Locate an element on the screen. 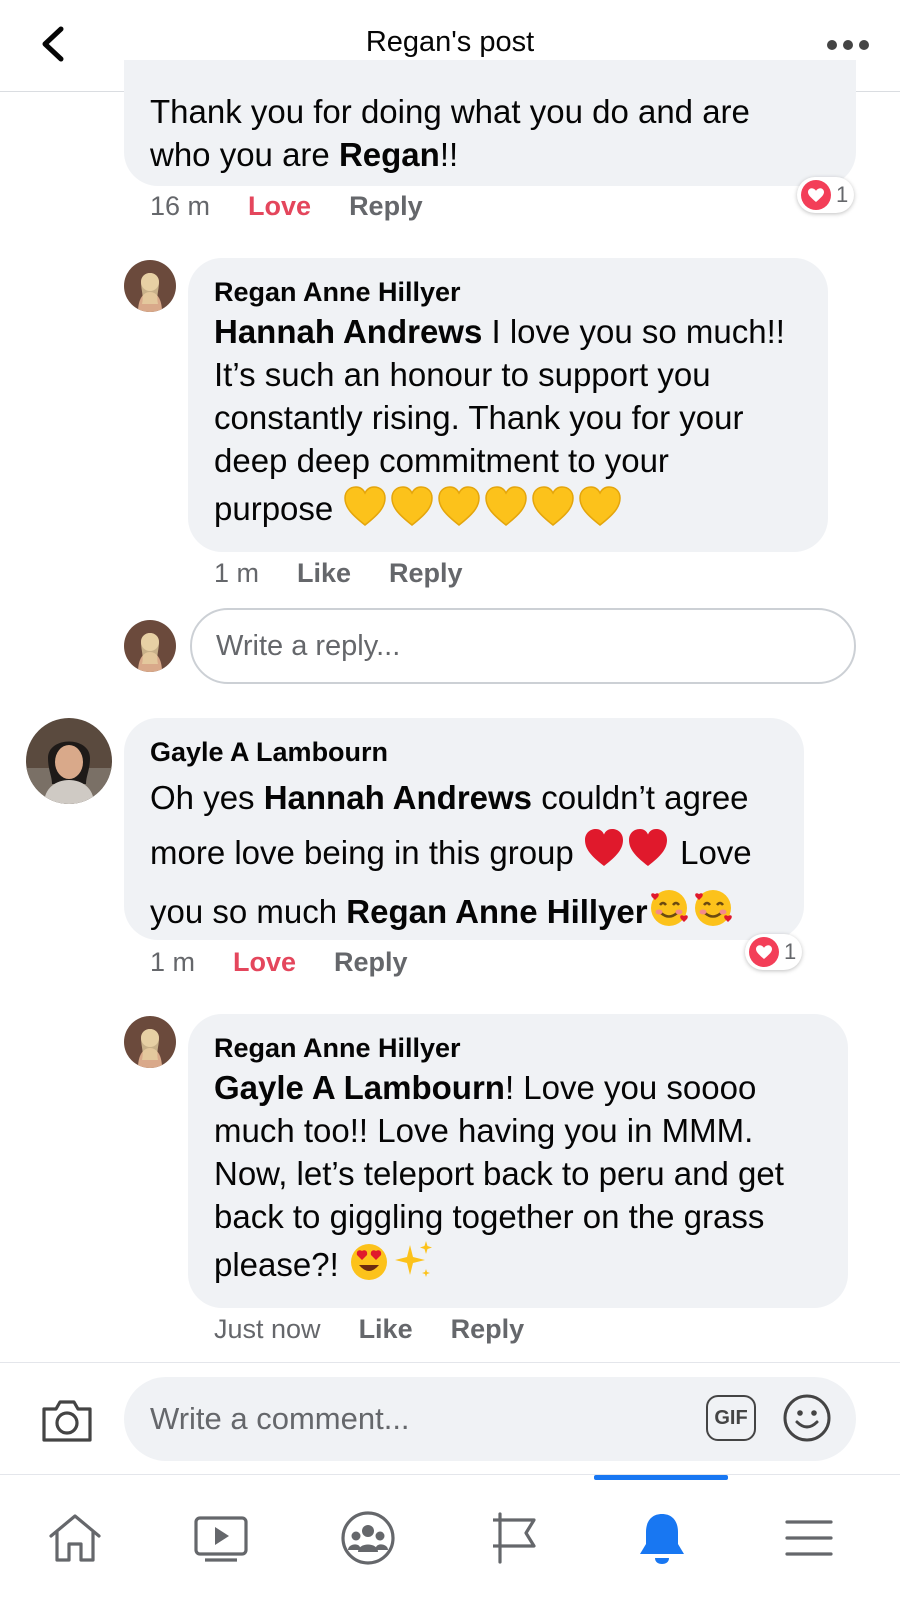  emoji-button is located at coordinates (807, 1422).